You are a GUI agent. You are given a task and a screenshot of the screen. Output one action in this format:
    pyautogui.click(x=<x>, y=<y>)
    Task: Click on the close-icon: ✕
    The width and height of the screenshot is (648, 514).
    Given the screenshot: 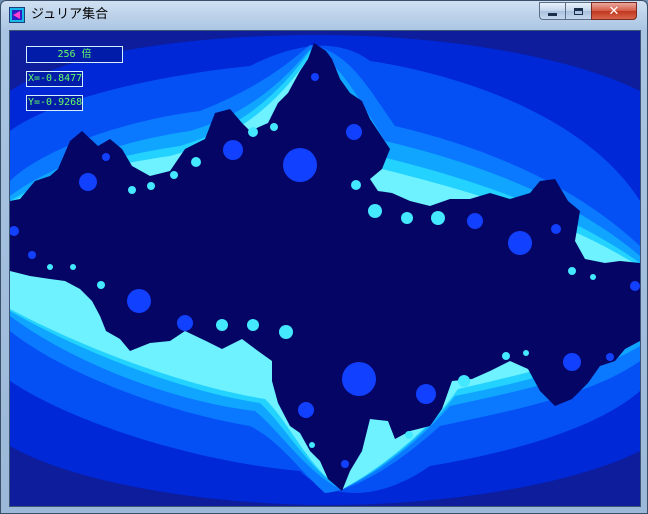 What is the action you would take?
    pyautogui.click(x=614, y=11)
    